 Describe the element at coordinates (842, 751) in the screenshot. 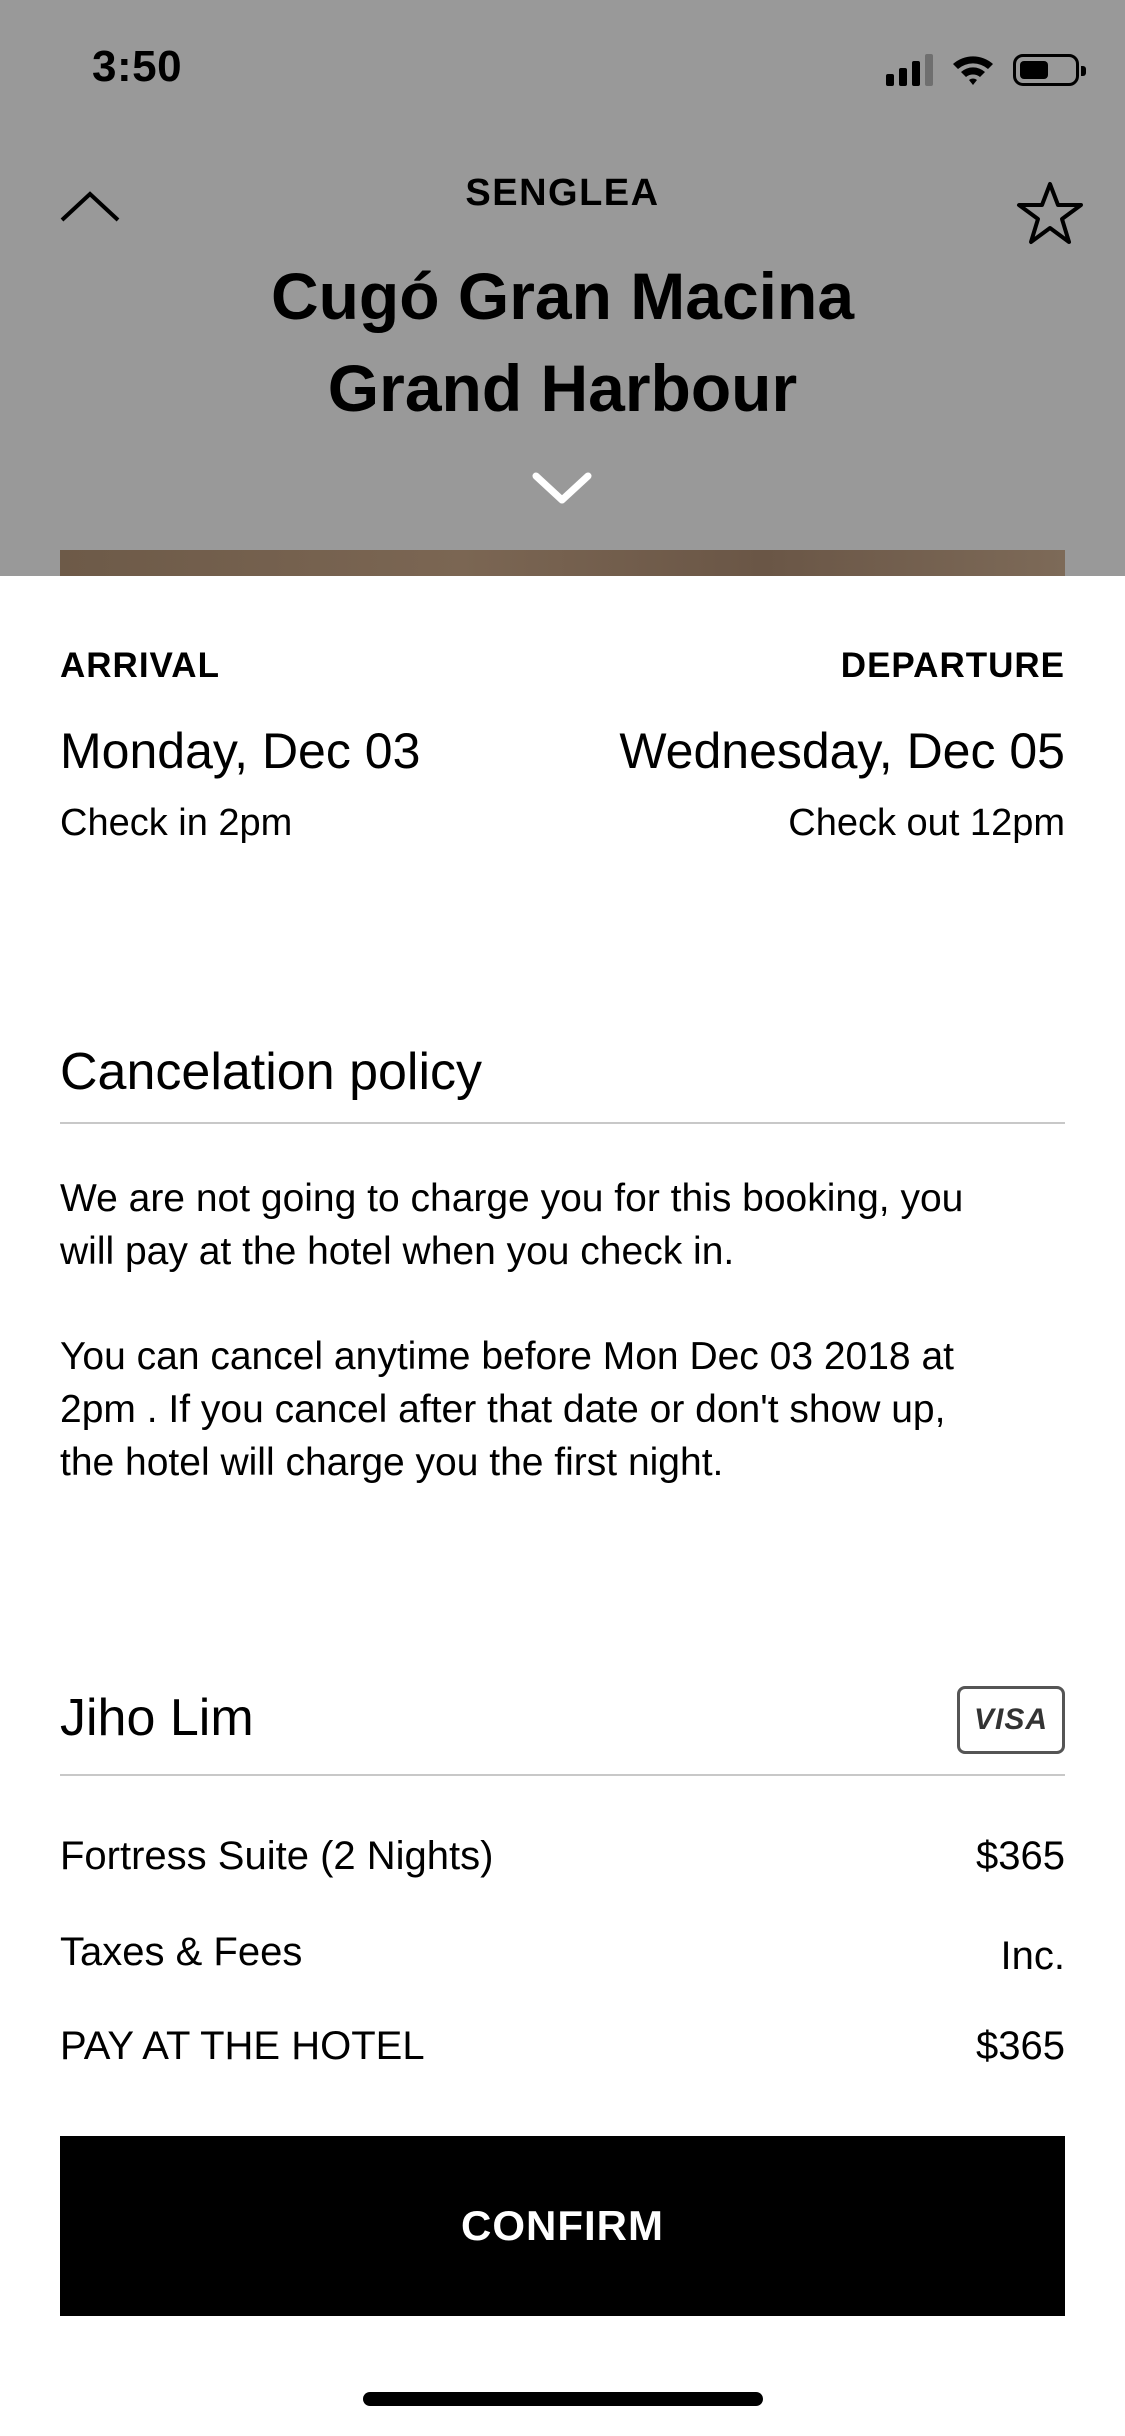

I see `departure-date: Wednesday, Dec 05` at that location.